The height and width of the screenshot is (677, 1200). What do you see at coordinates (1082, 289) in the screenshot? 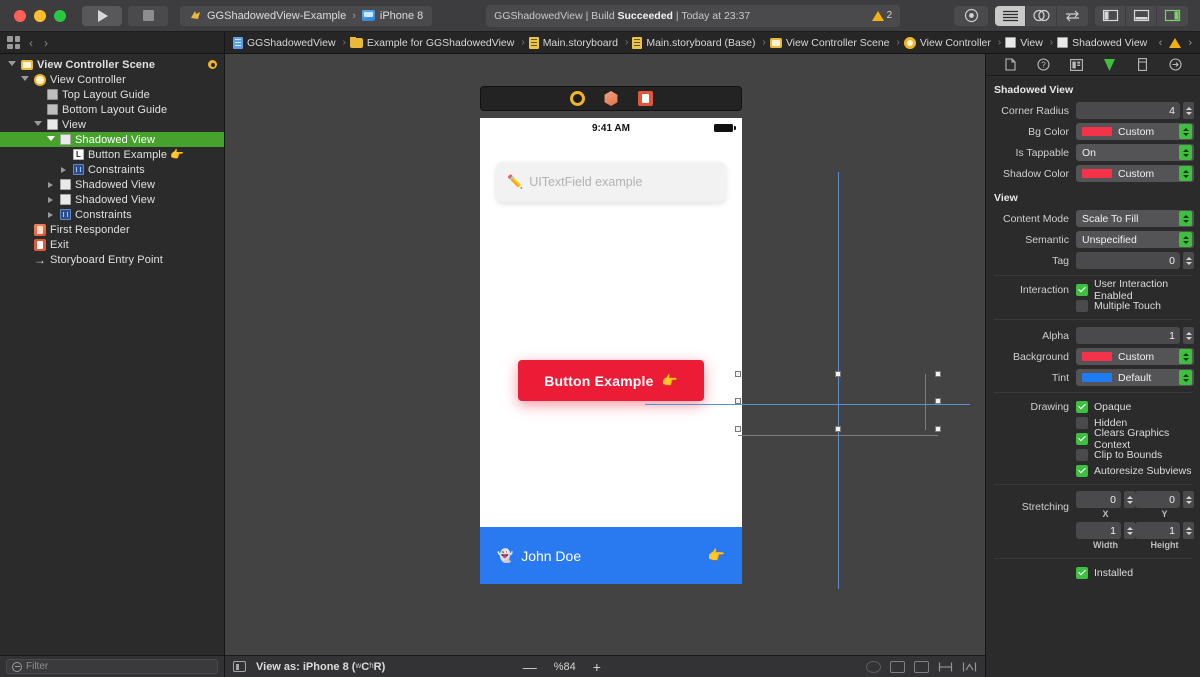
I see `user-interaction-enabled-checkbox` at bounding box center [1082, 289].